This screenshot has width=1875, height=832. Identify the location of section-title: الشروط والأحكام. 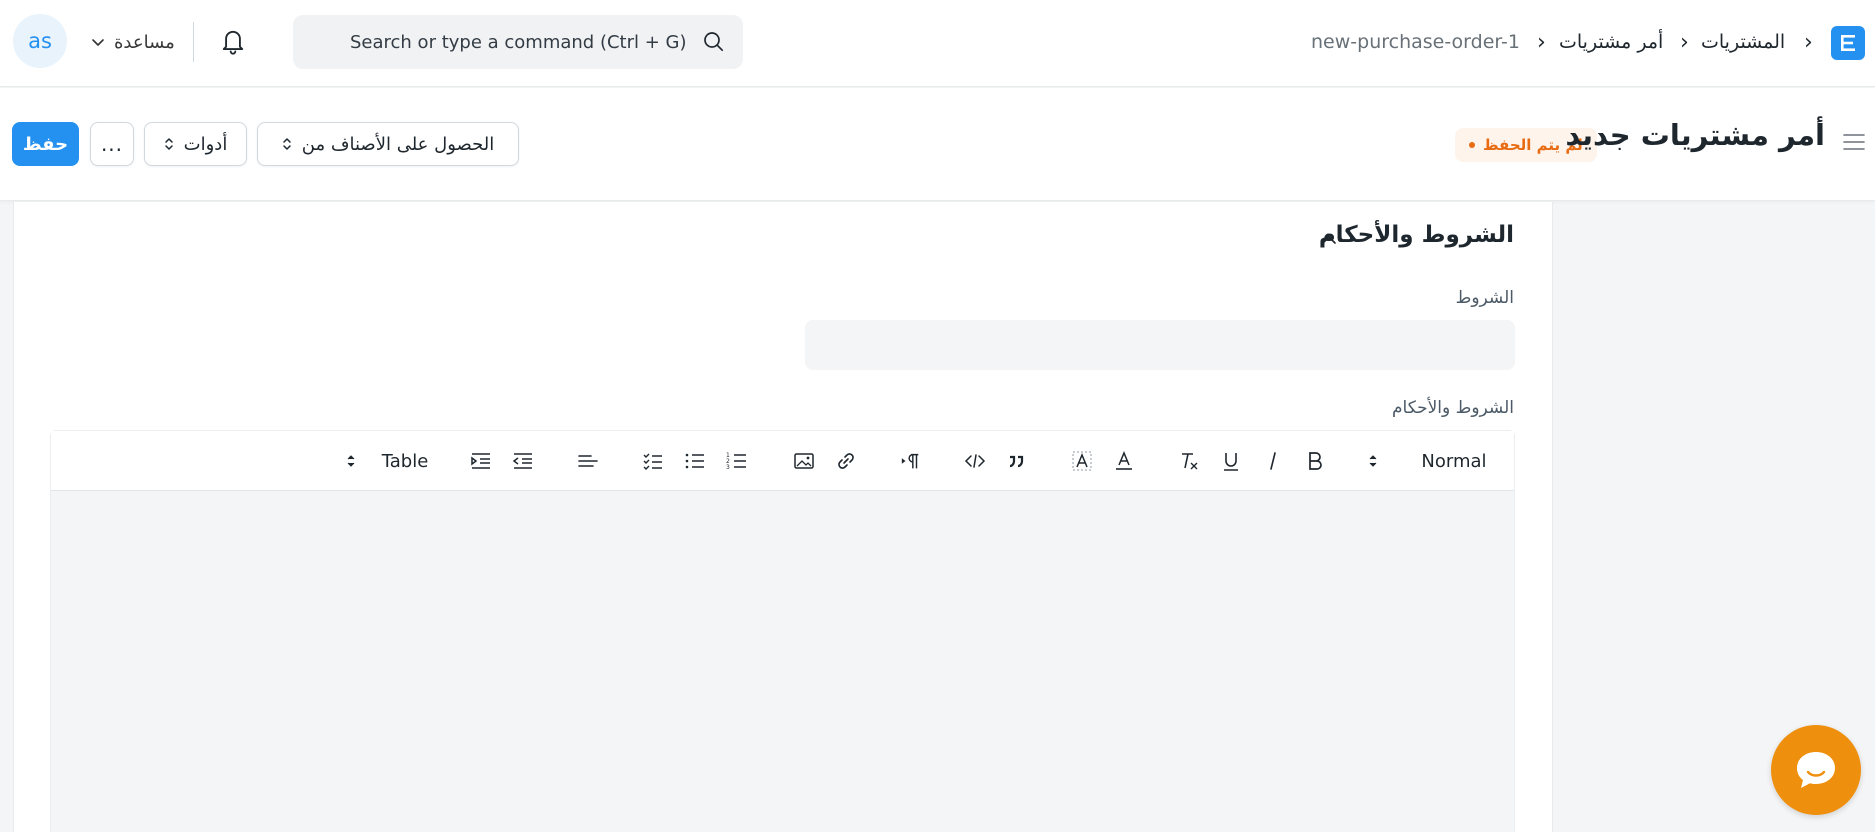
(1416, 235).